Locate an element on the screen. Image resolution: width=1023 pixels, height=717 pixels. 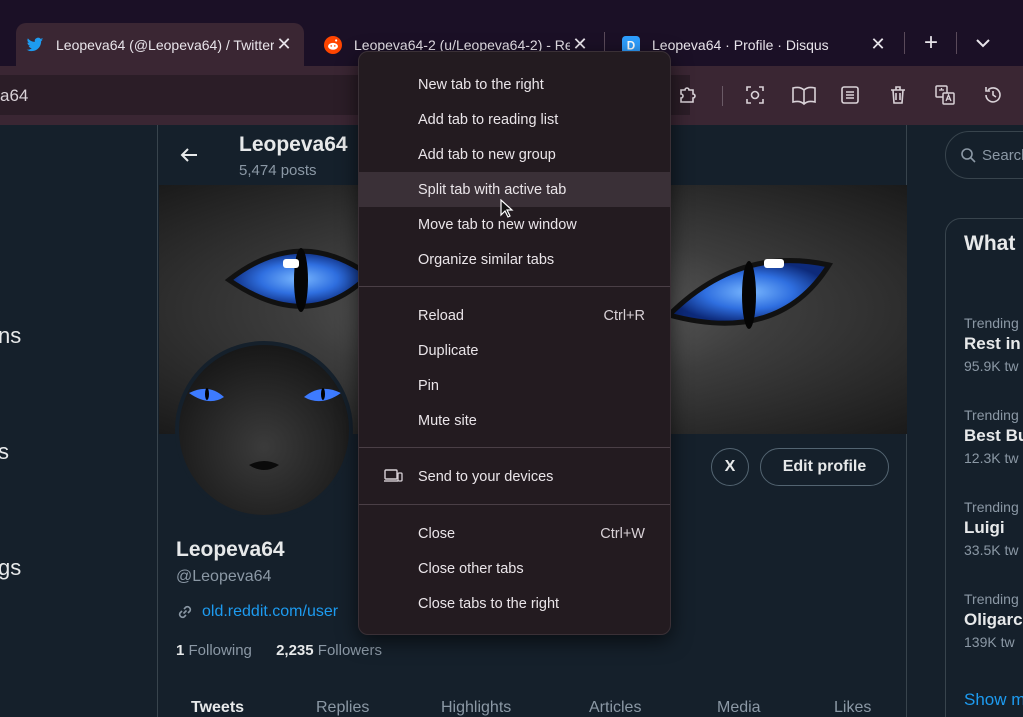
reading-mode-icon is located at coordinates (804, 95).